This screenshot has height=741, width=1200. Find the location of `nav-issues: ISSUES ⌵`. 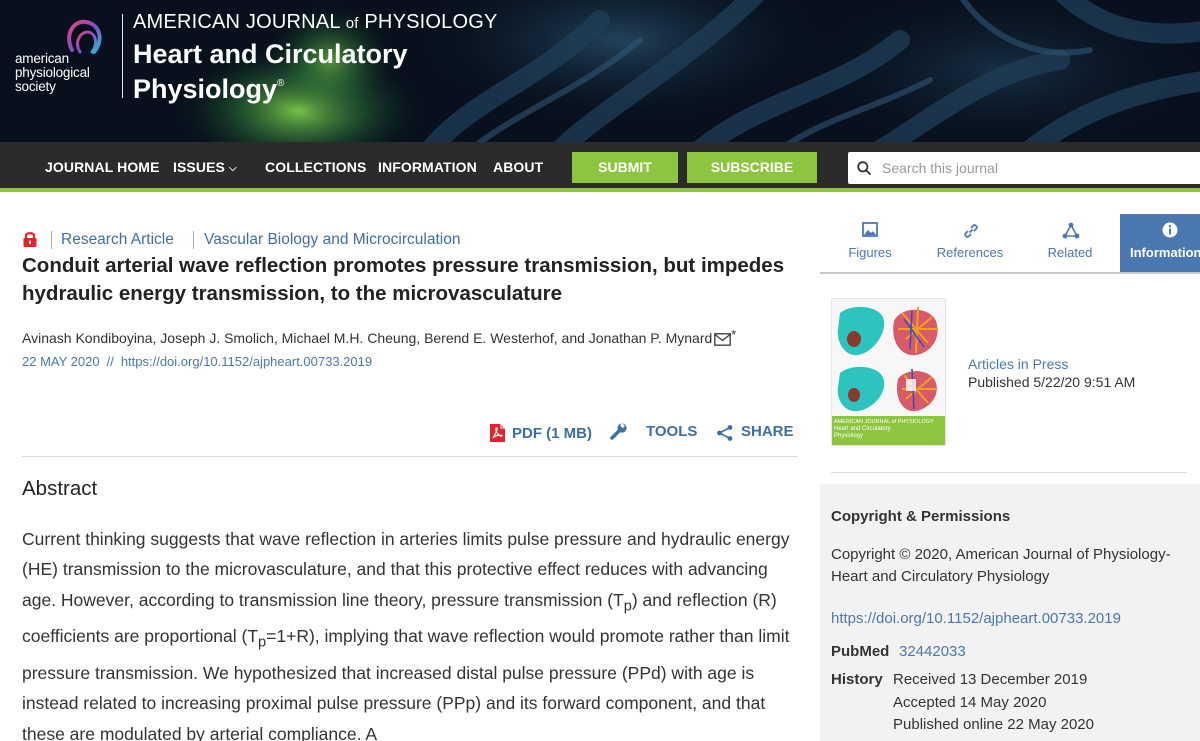

nav-issues: ISSUES ⌵ is located at coordinates (205, 167).